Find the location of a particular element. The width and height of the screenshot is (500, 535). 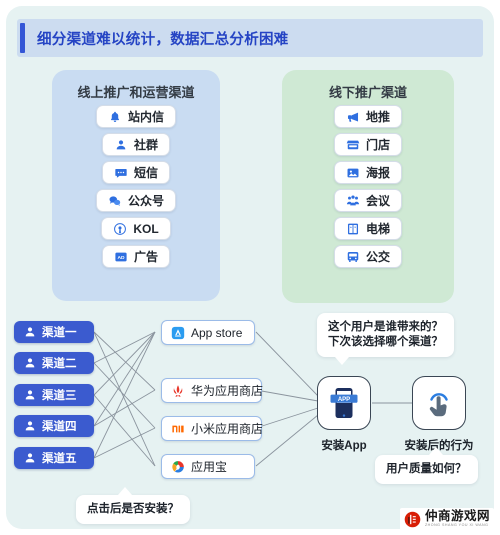

channel-pill-label: 社群 is located at coordinates (145, 145).